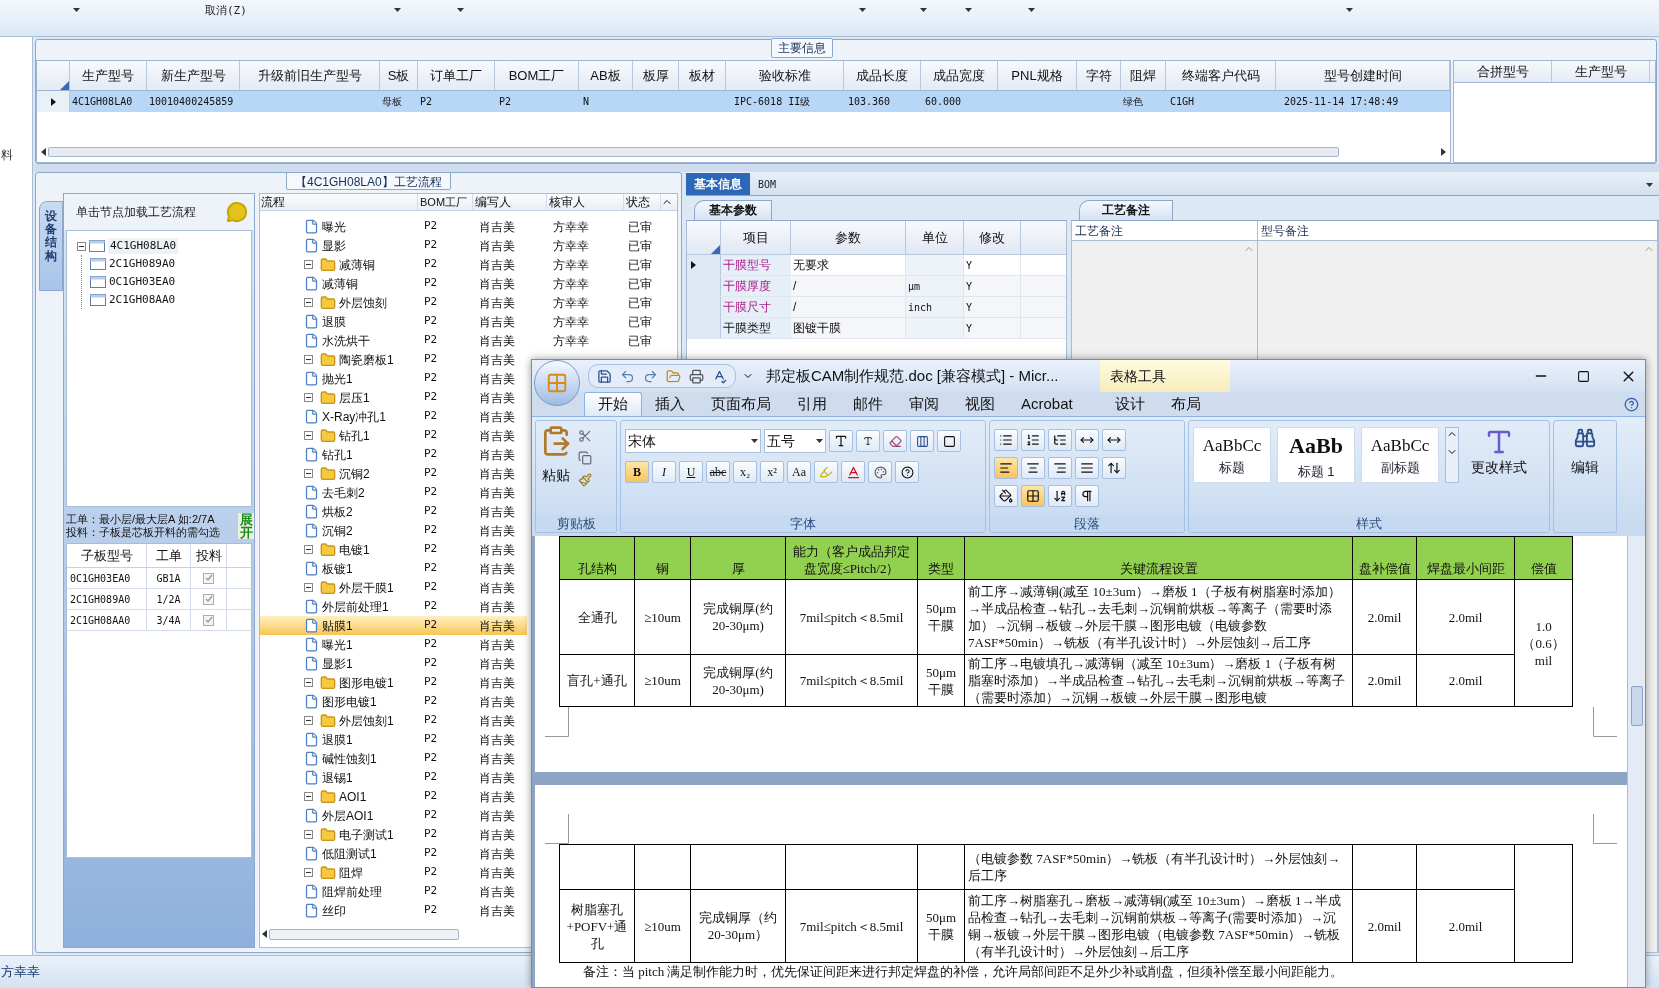 This screenshot has height=988, width=1659. What do you see at coordinates (1037, 75) in the screenshot?
I see `column-header: PNL规格` at bounding box center [1037, 75].